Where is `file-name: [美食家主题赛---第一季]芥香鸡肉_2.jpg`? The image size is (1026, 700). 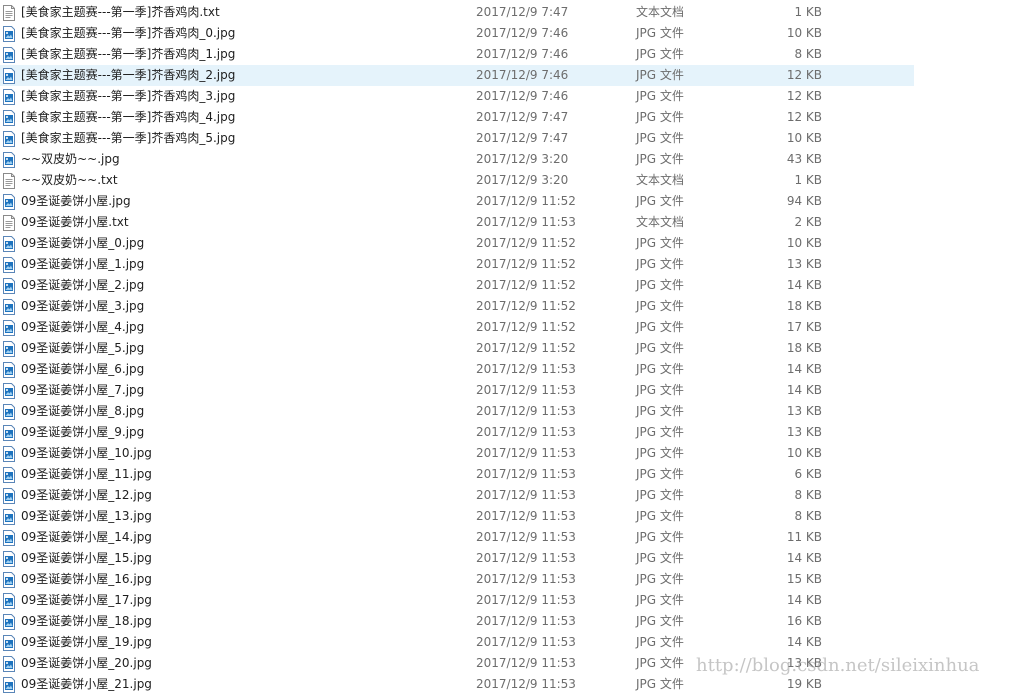
file-name: [美食家主题赛---第一季]芥香鸡肉_2.jpg is located at coordinates (128, 75).